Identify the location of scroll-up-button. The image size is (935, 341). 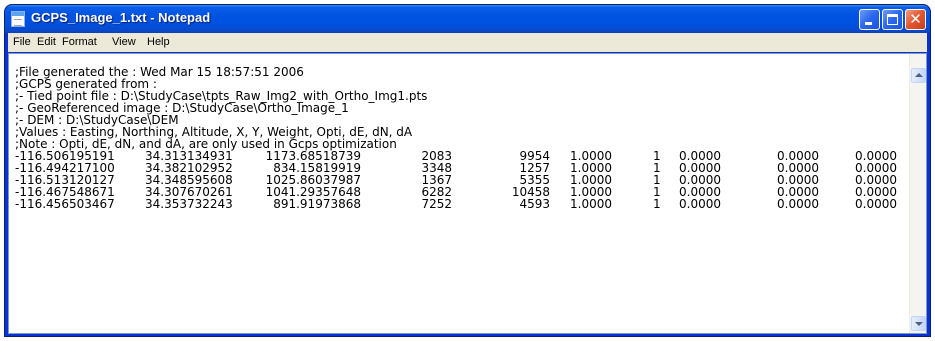
(918, 75).